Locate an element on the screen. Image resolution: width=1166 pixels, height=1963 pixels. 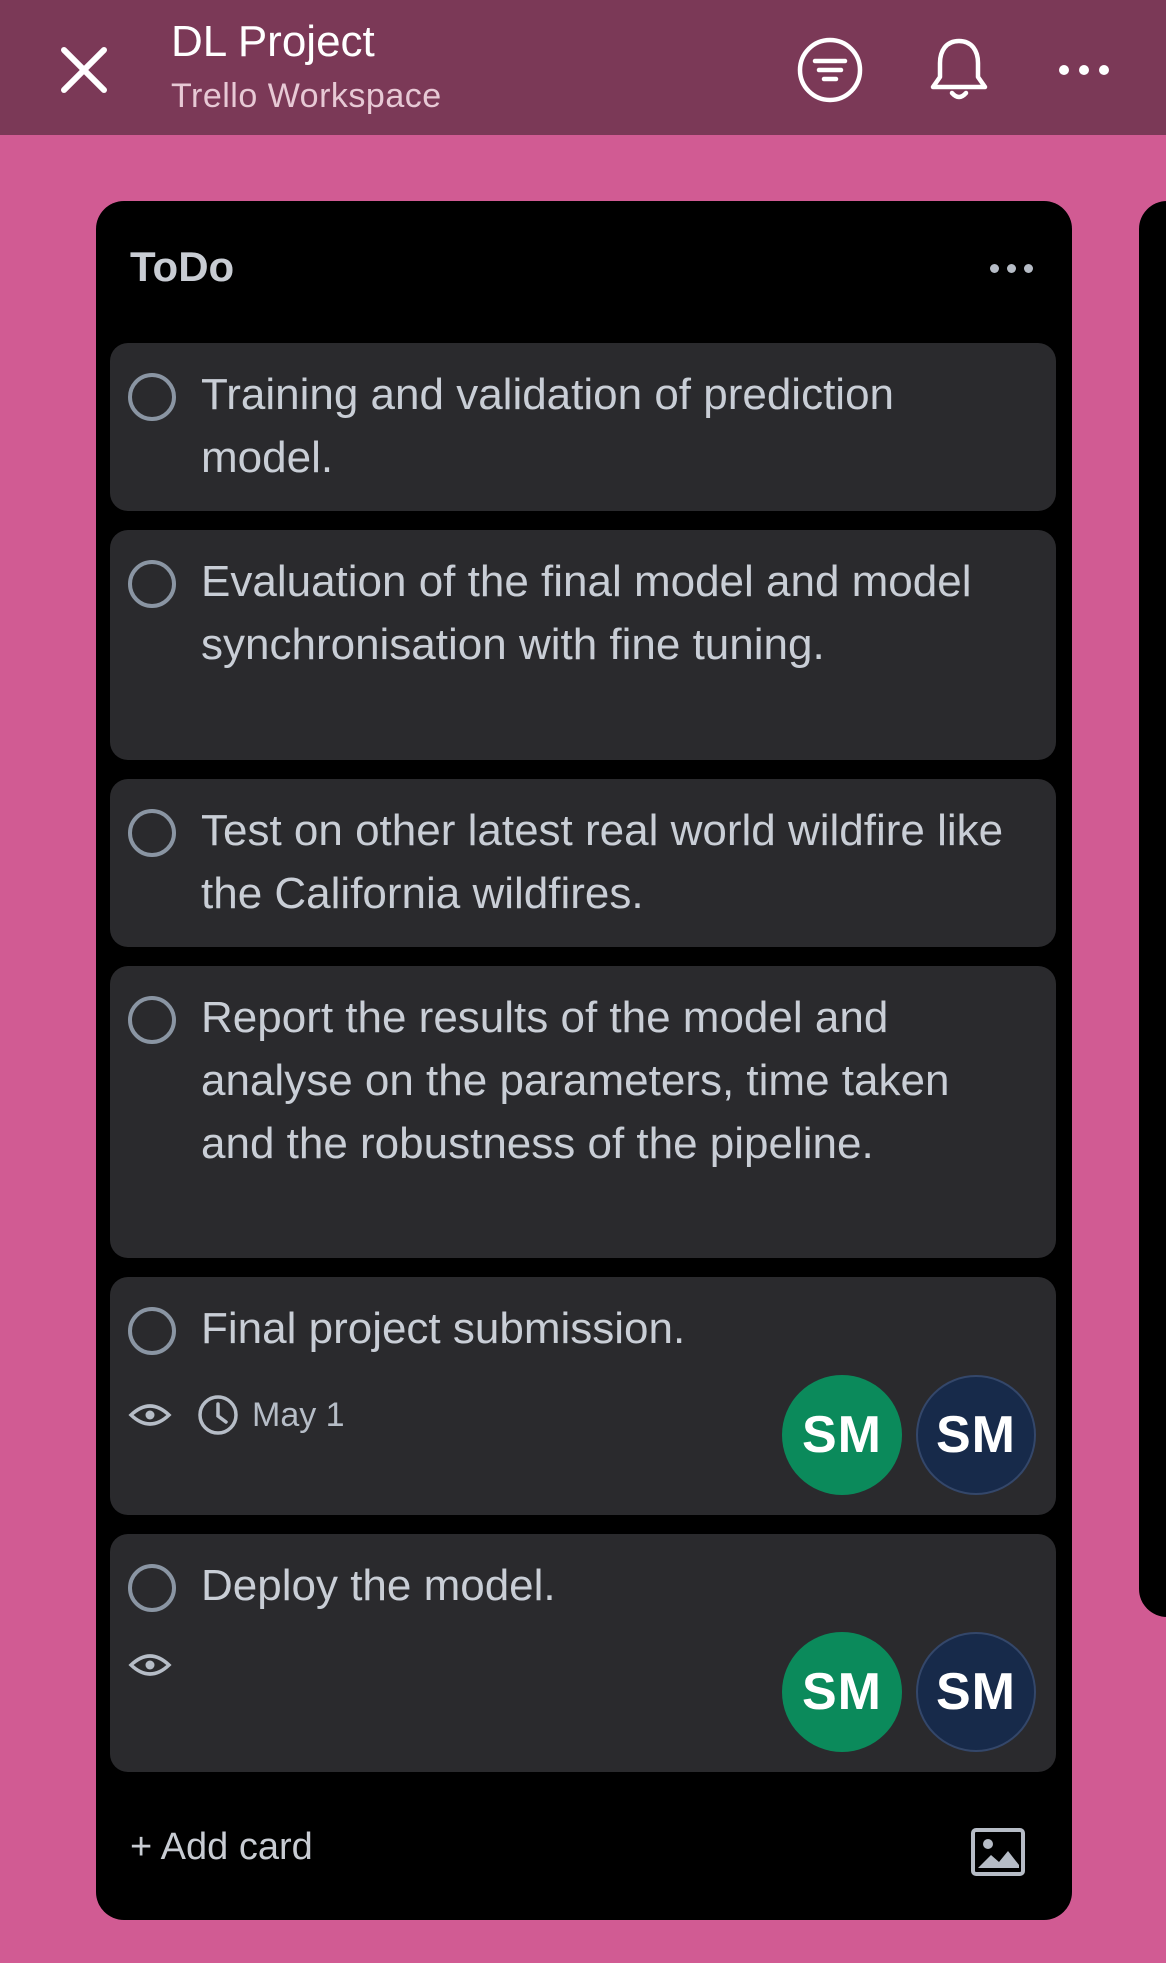
card-badges is located at coordinates (150, 1665).